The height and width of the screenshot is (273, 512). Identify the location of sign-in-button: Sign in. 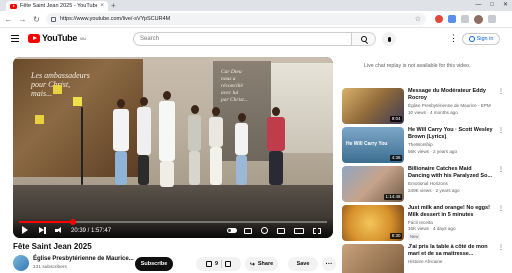
(481, 39).